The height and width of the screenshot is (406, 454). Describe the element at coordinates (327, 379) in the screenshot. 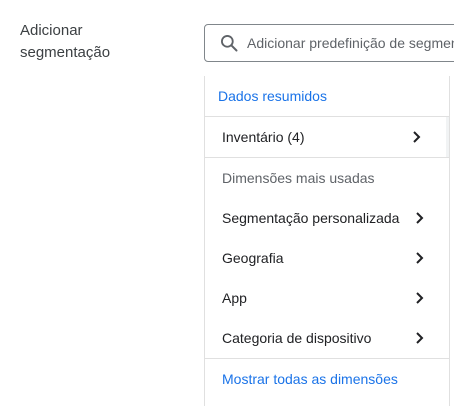

I see `show-all-dimensions-link: Mostrar todas as dimensões` at that location.